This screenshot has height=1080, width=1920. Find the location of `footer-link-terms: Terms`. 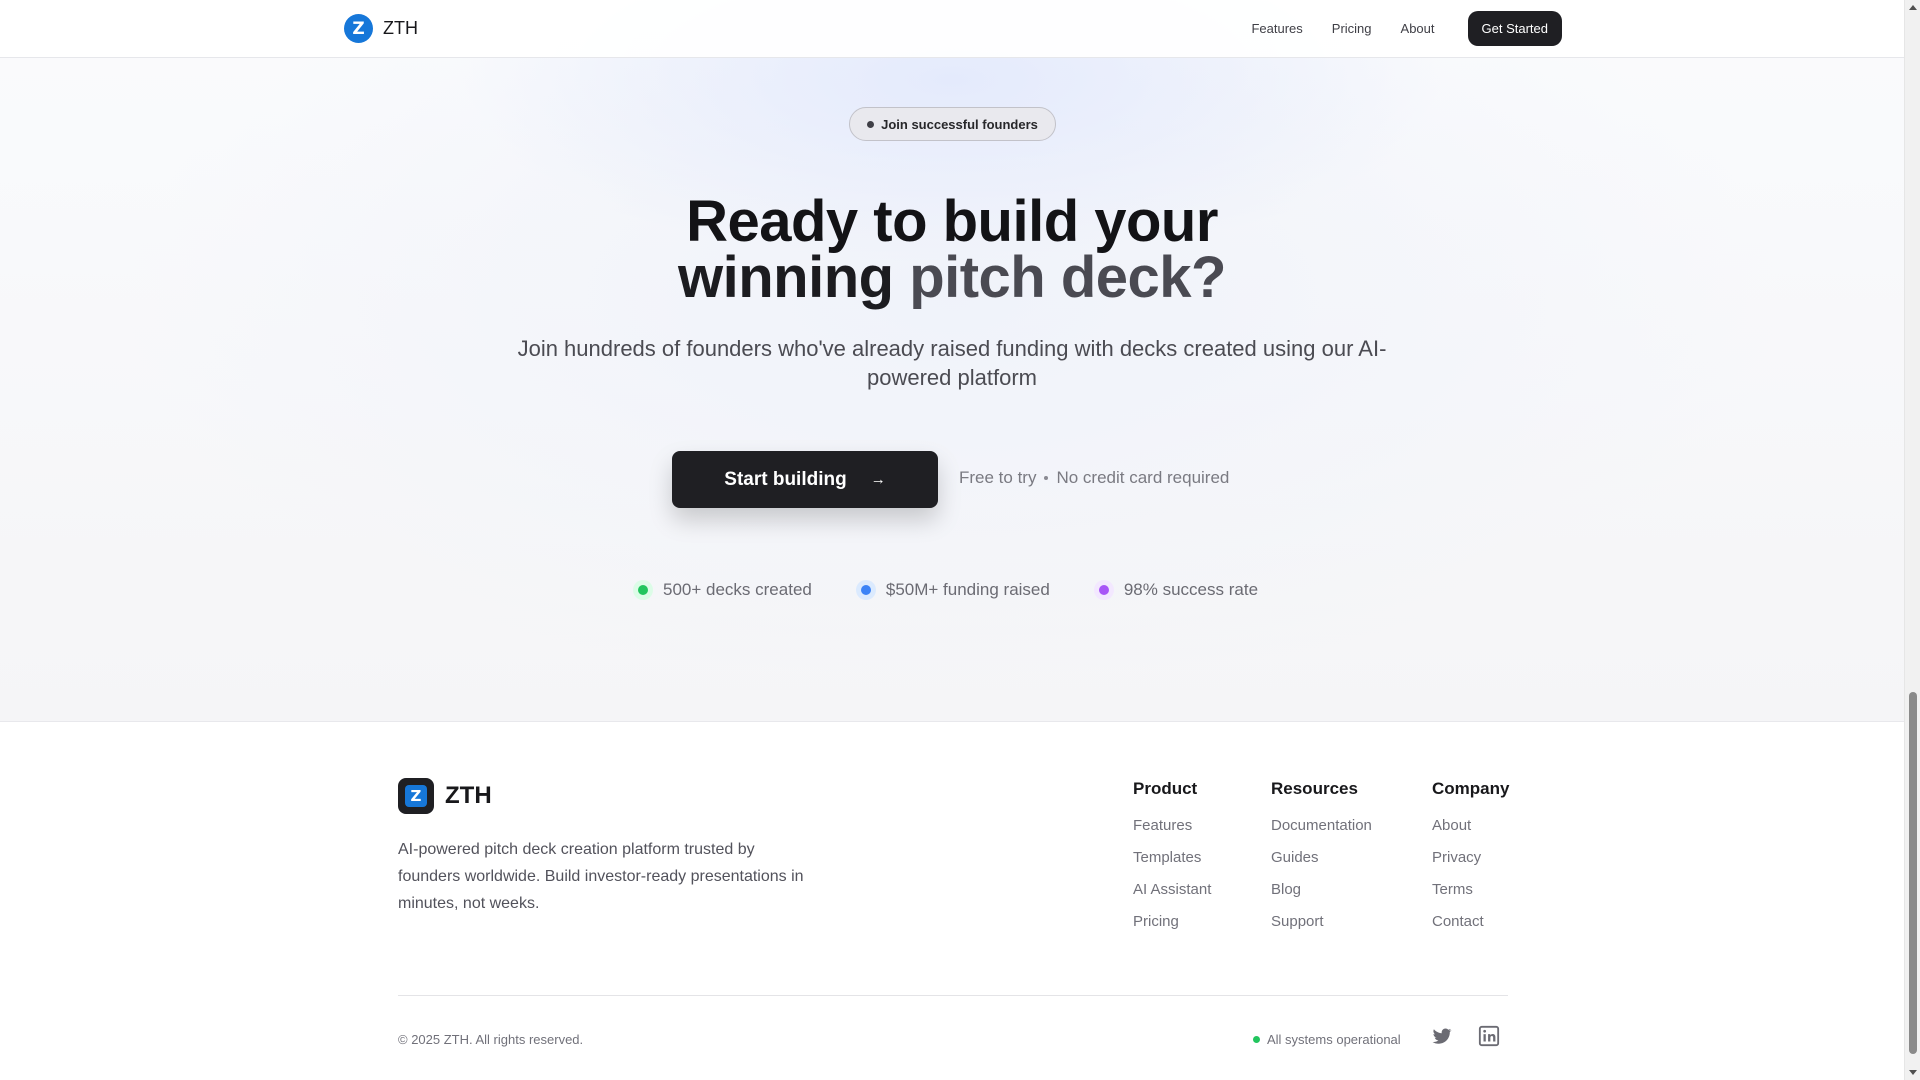

footer-link-terms: Terms is located at coordinates (1470, 897).